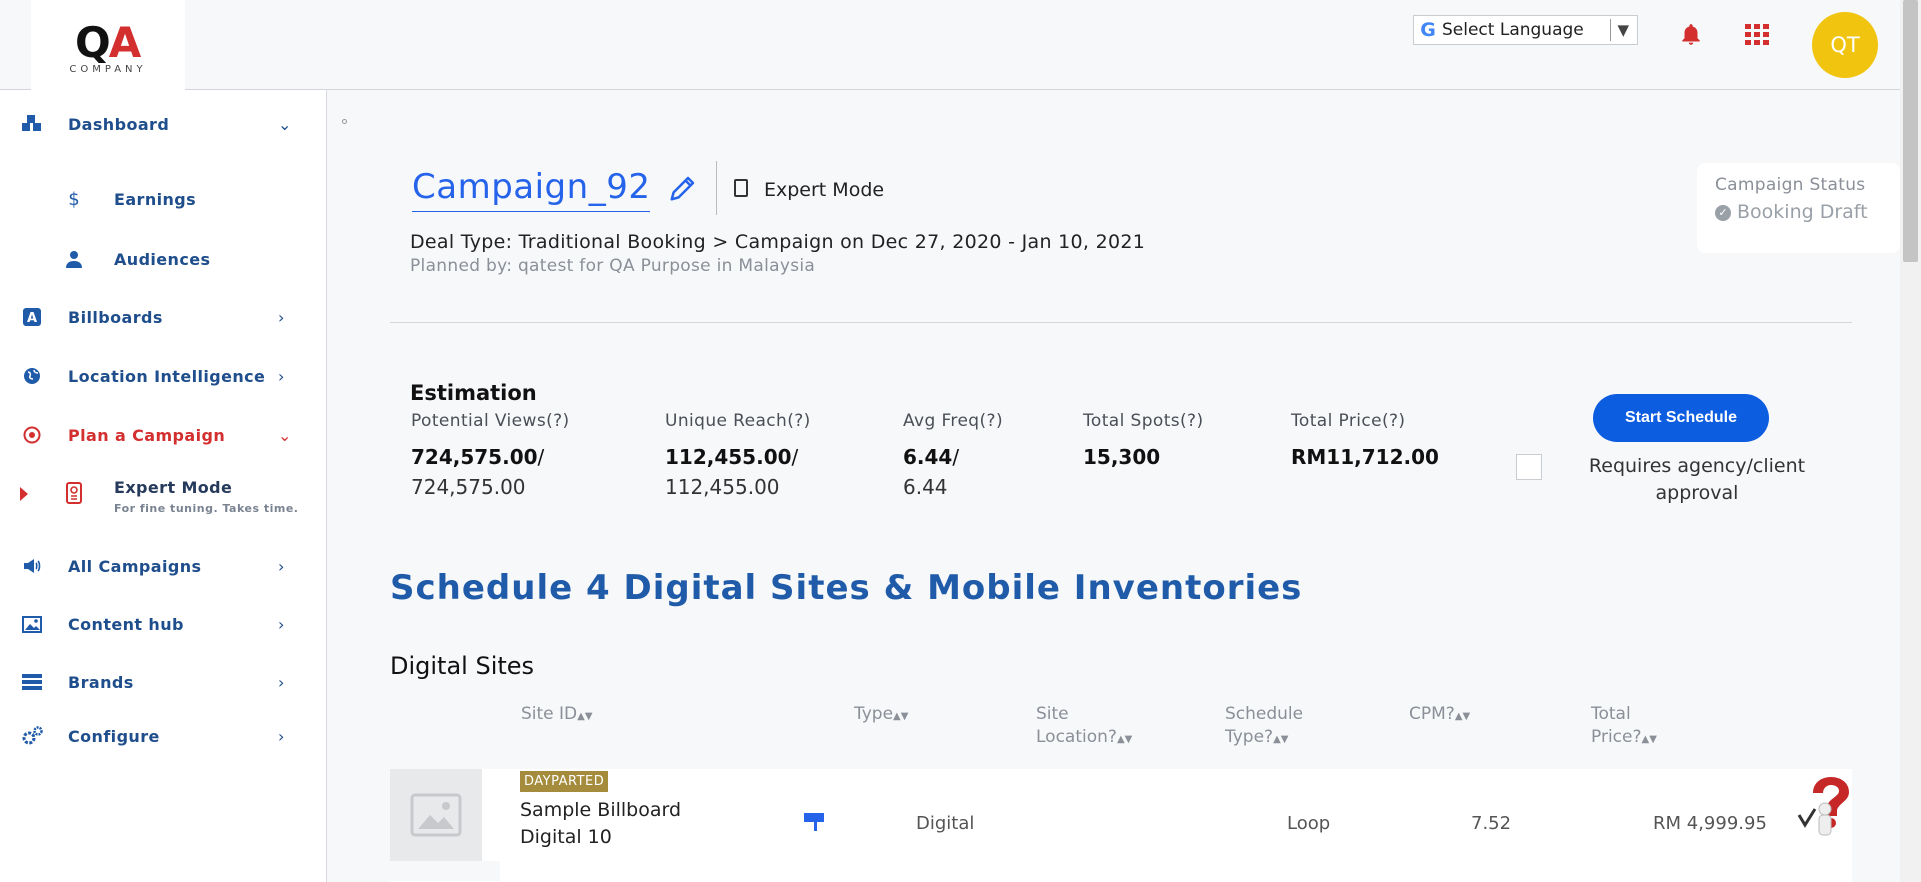 This screenshot has width=1921, height=882. What do you see at coordinates (32, 736) in the screenshot?
I see `gears-icon` at bounding box center [32, 736].